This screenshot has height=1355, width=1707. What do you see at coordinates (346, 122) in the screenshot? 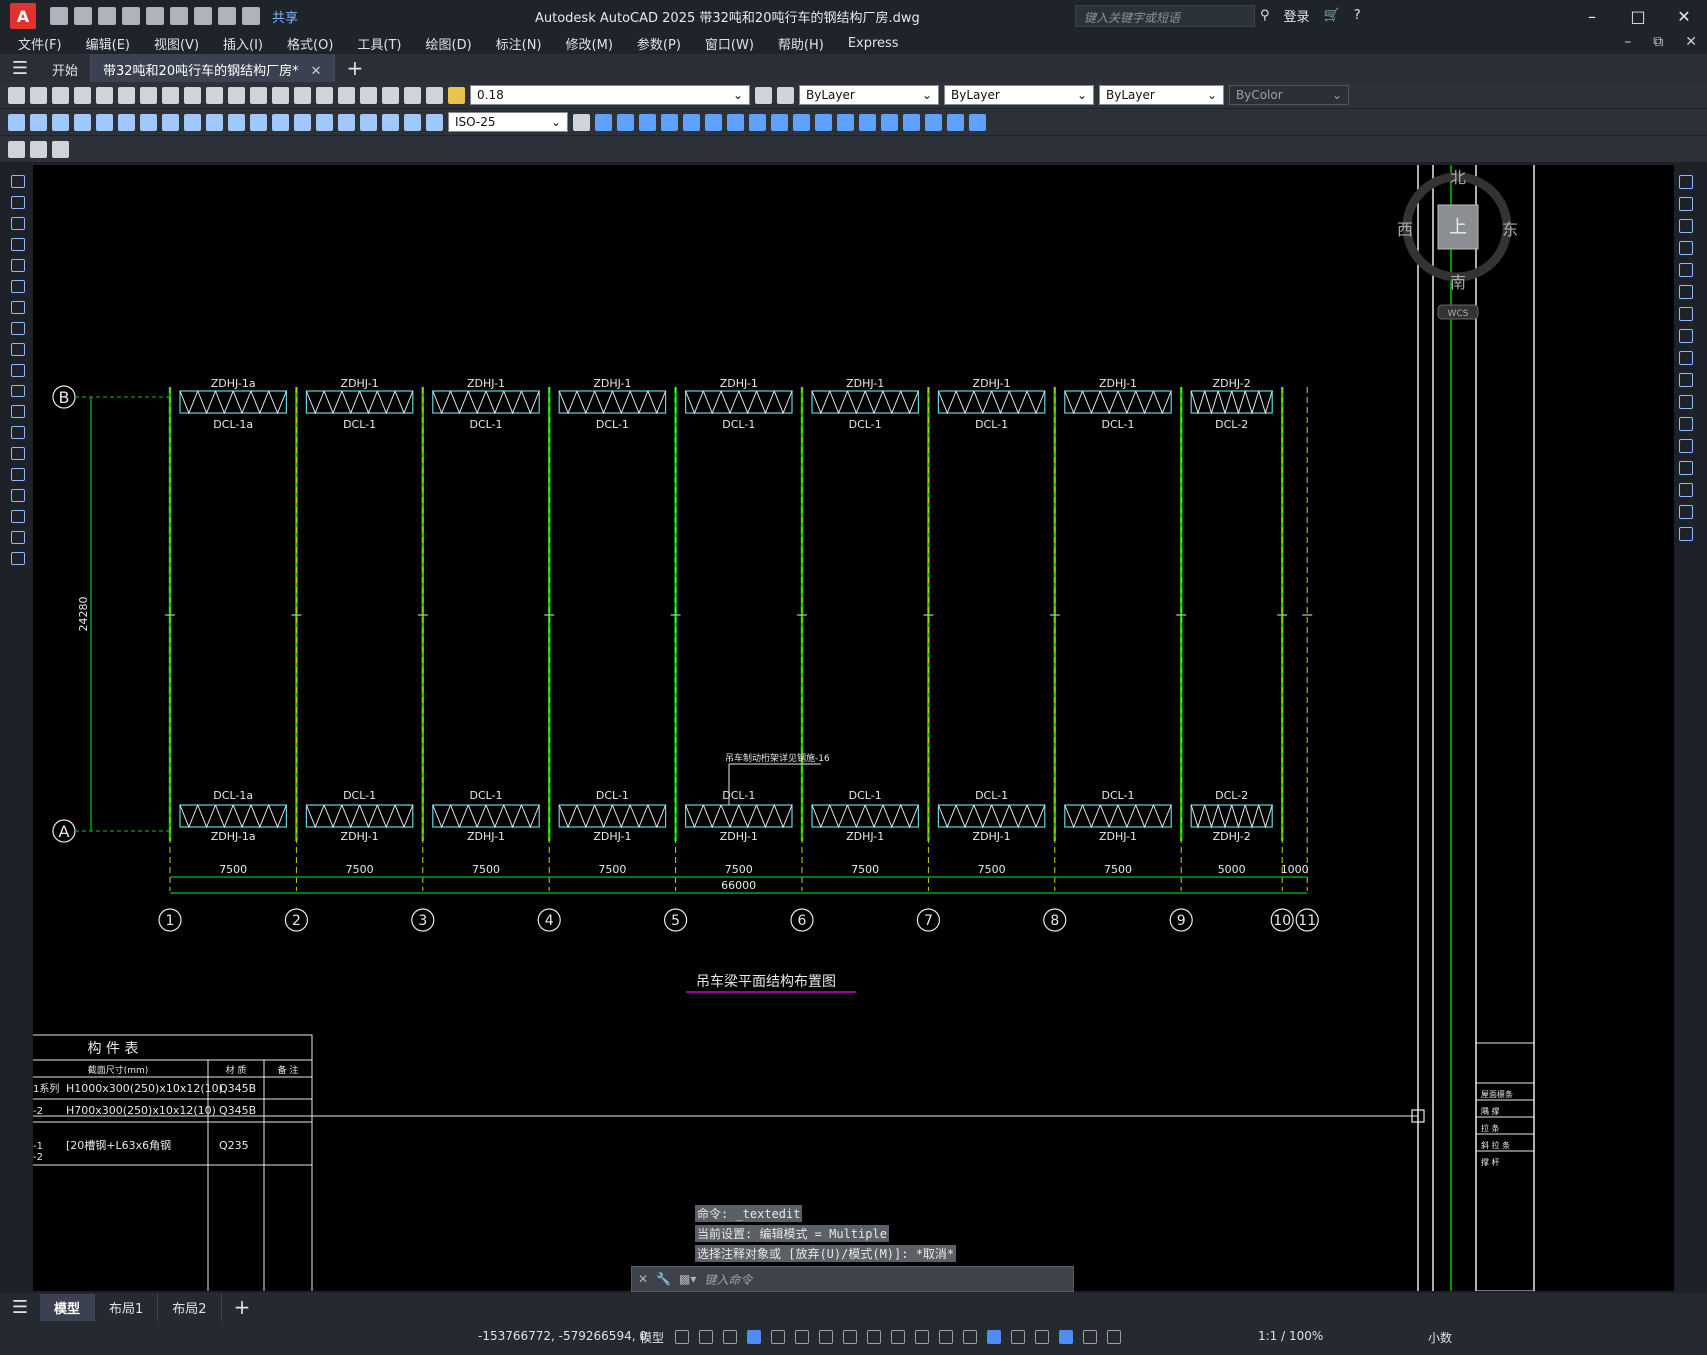
I see `inspection-icon` at bounding box center [346, 122].